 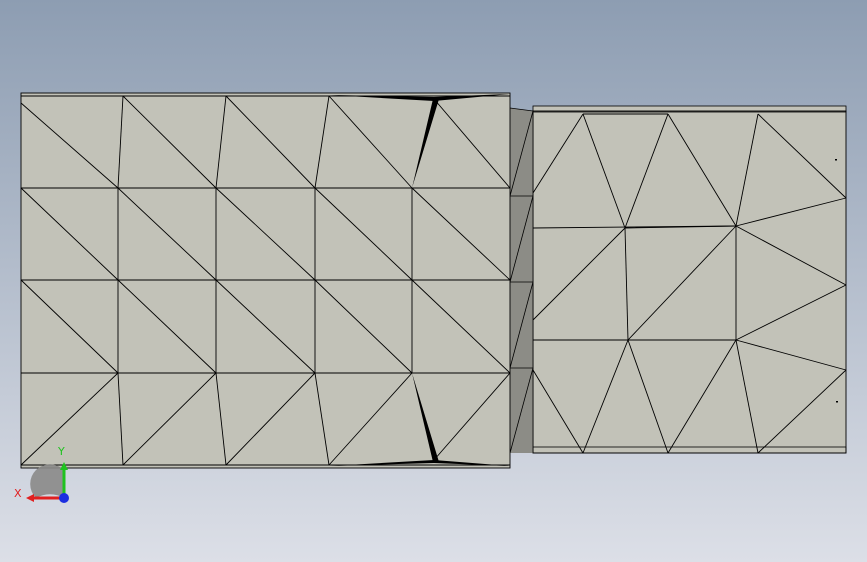 What do you see at coordinates (64, 466) in the screenshot?
I see `y-axis-head-icon` at bounding box center [64, 466].